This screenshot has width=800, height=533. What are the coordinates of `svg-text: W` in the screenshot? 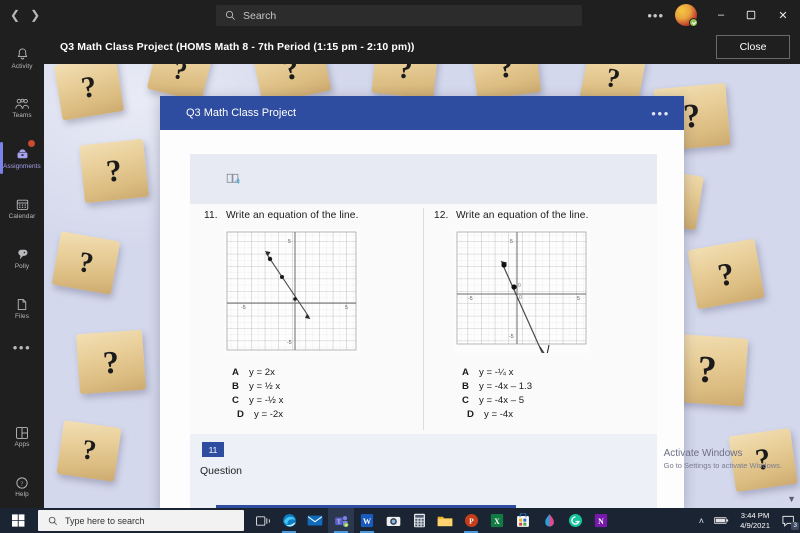 It's located at (367, 521).